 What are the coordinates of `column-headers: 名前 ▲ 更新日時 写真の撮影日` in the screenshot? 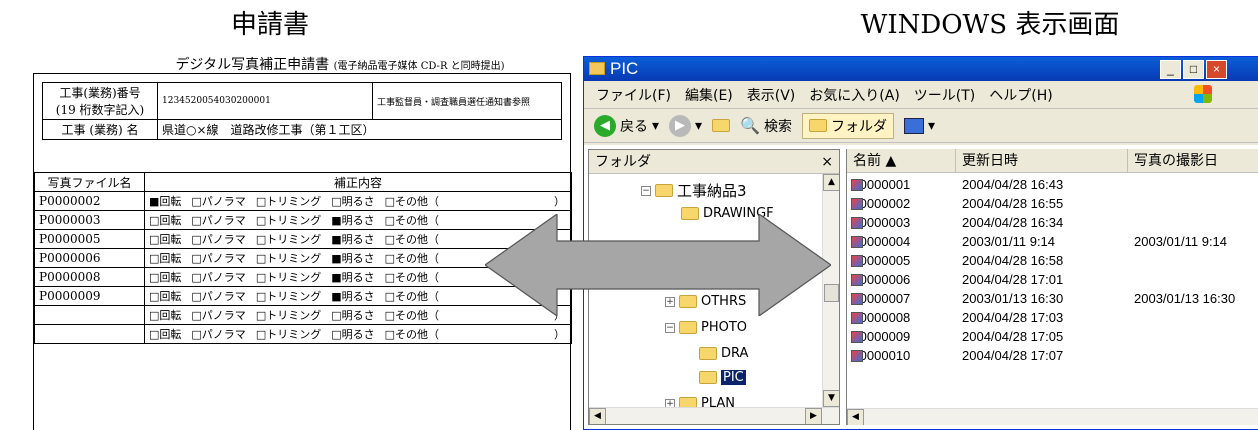 It's located at (1052, 161).